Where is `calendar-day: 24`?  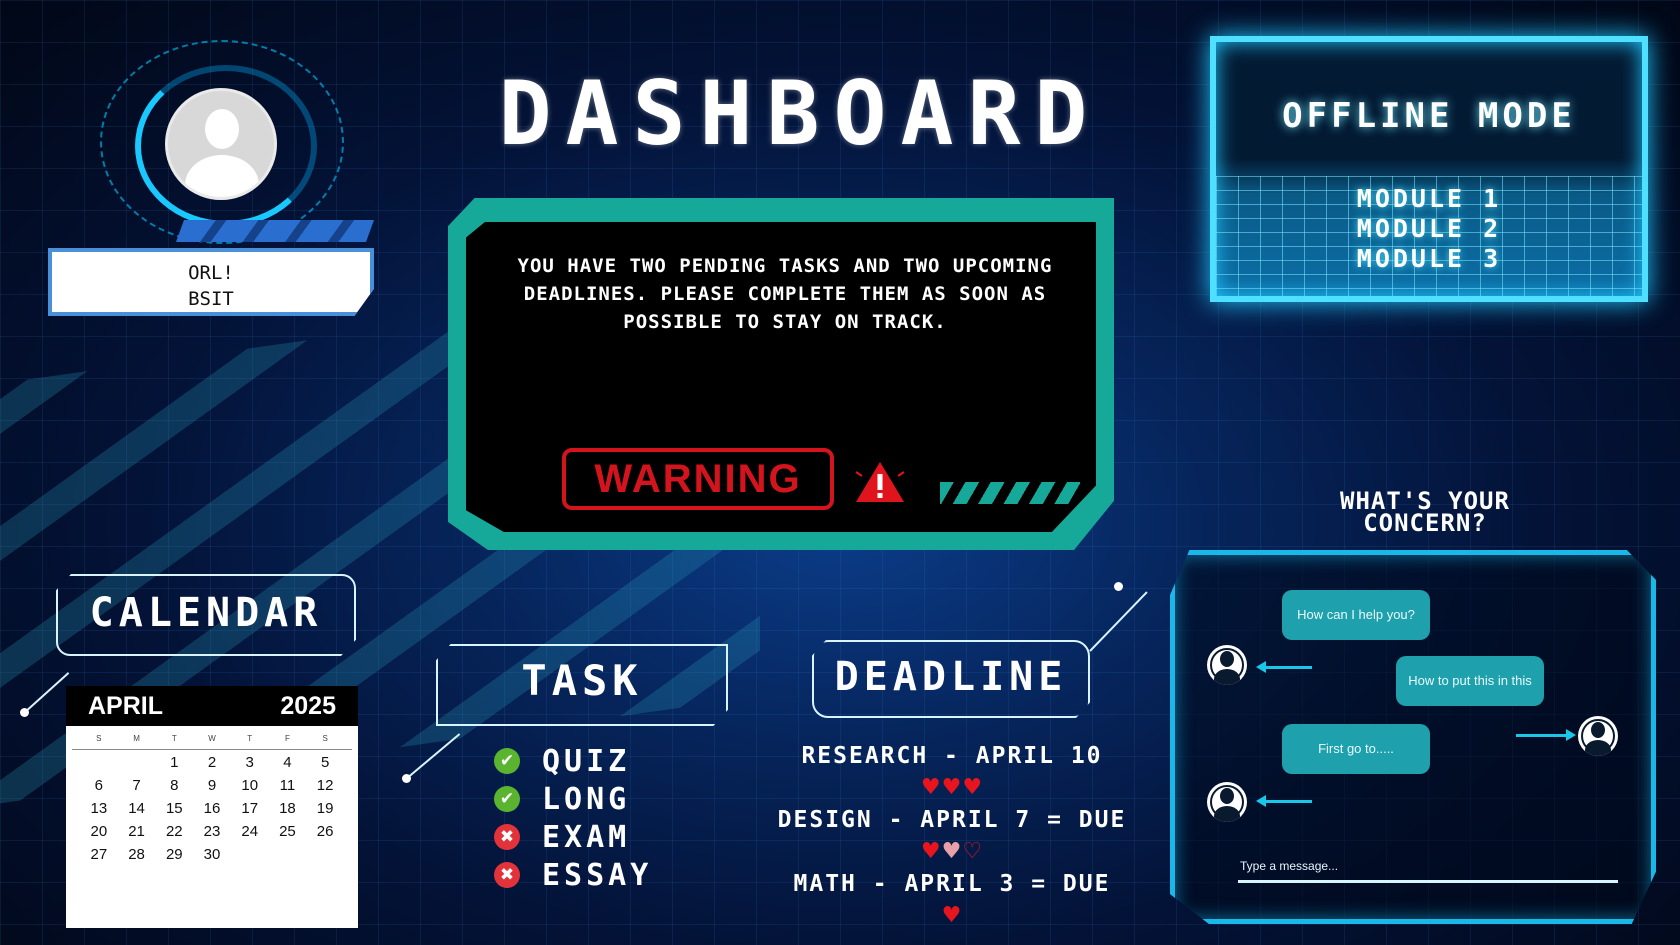
calendar-day: 24 is located at coordinates (250, 831).